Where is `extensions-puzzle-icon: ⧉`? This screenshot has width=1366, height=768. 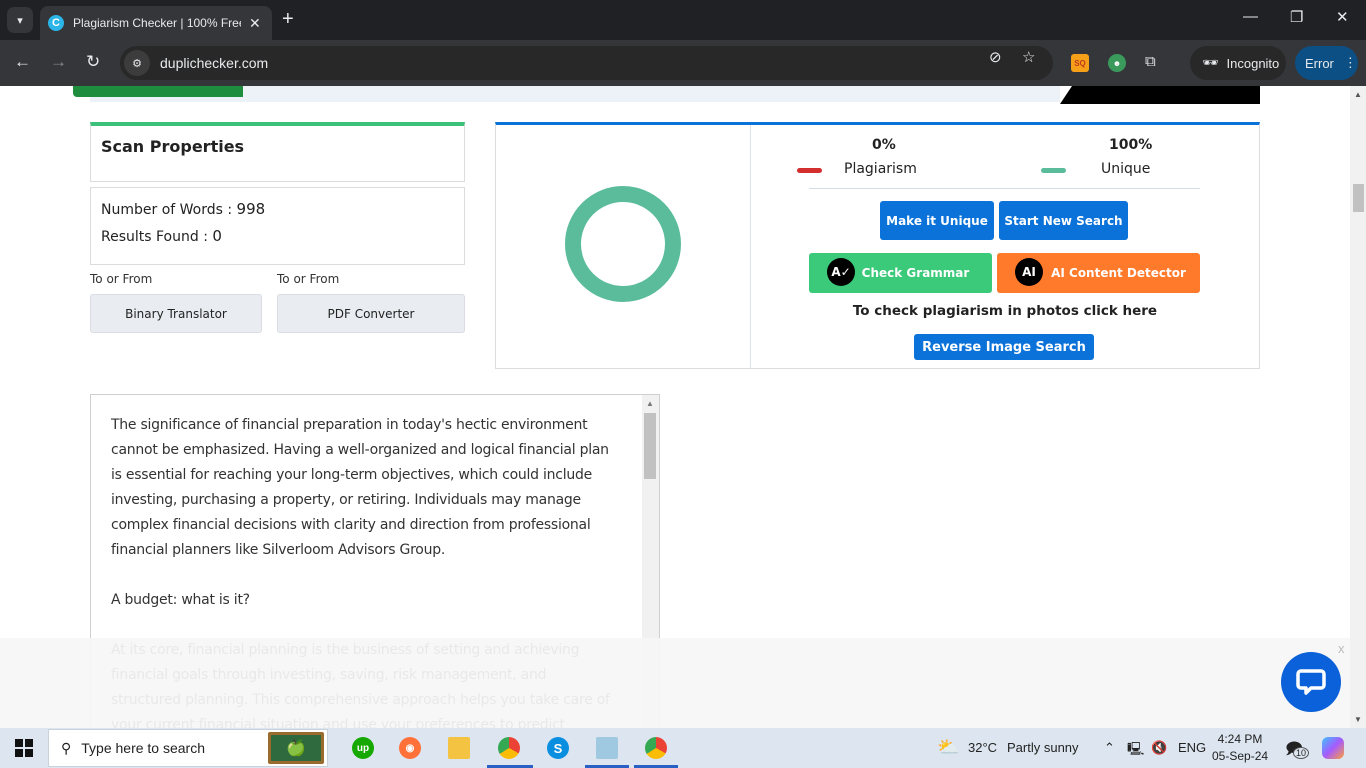
extensions-puzzle-icon: ⧉ is located at coordinates (1150, 61).